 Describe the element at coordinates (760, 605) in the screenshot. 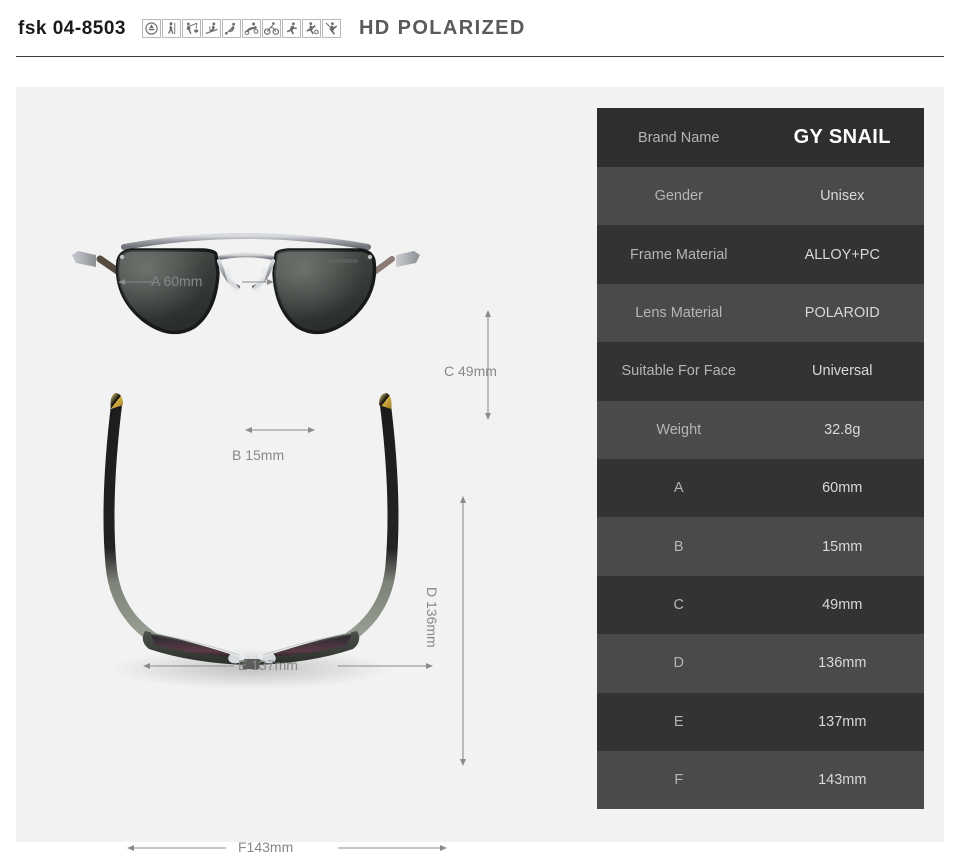

I see `table-row: C 49mm` at that location.